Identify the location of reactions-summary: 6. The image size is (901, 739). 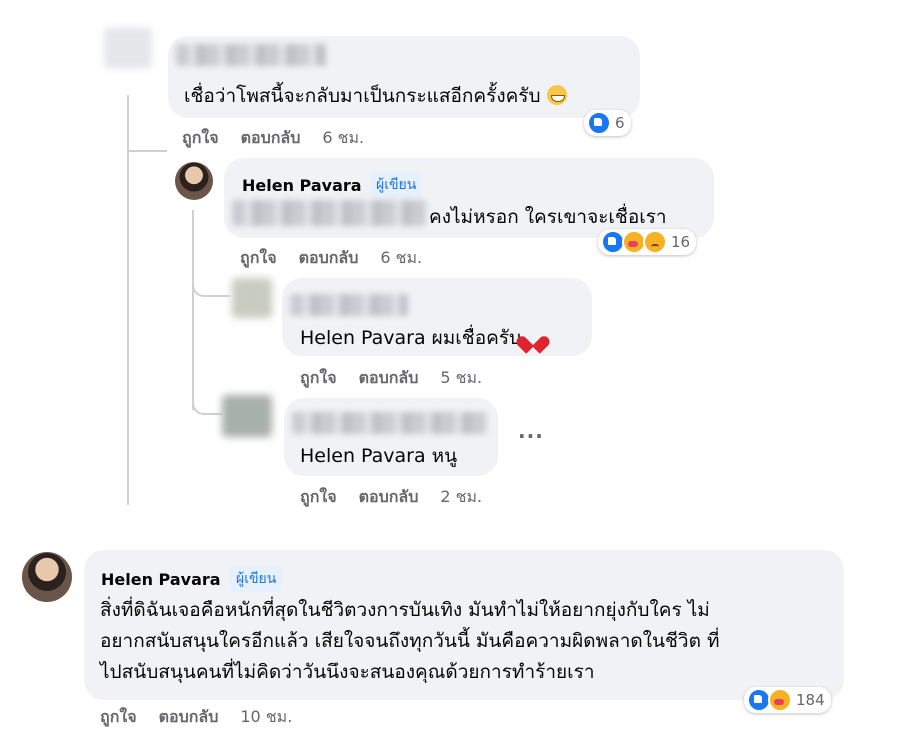
(607, 123).